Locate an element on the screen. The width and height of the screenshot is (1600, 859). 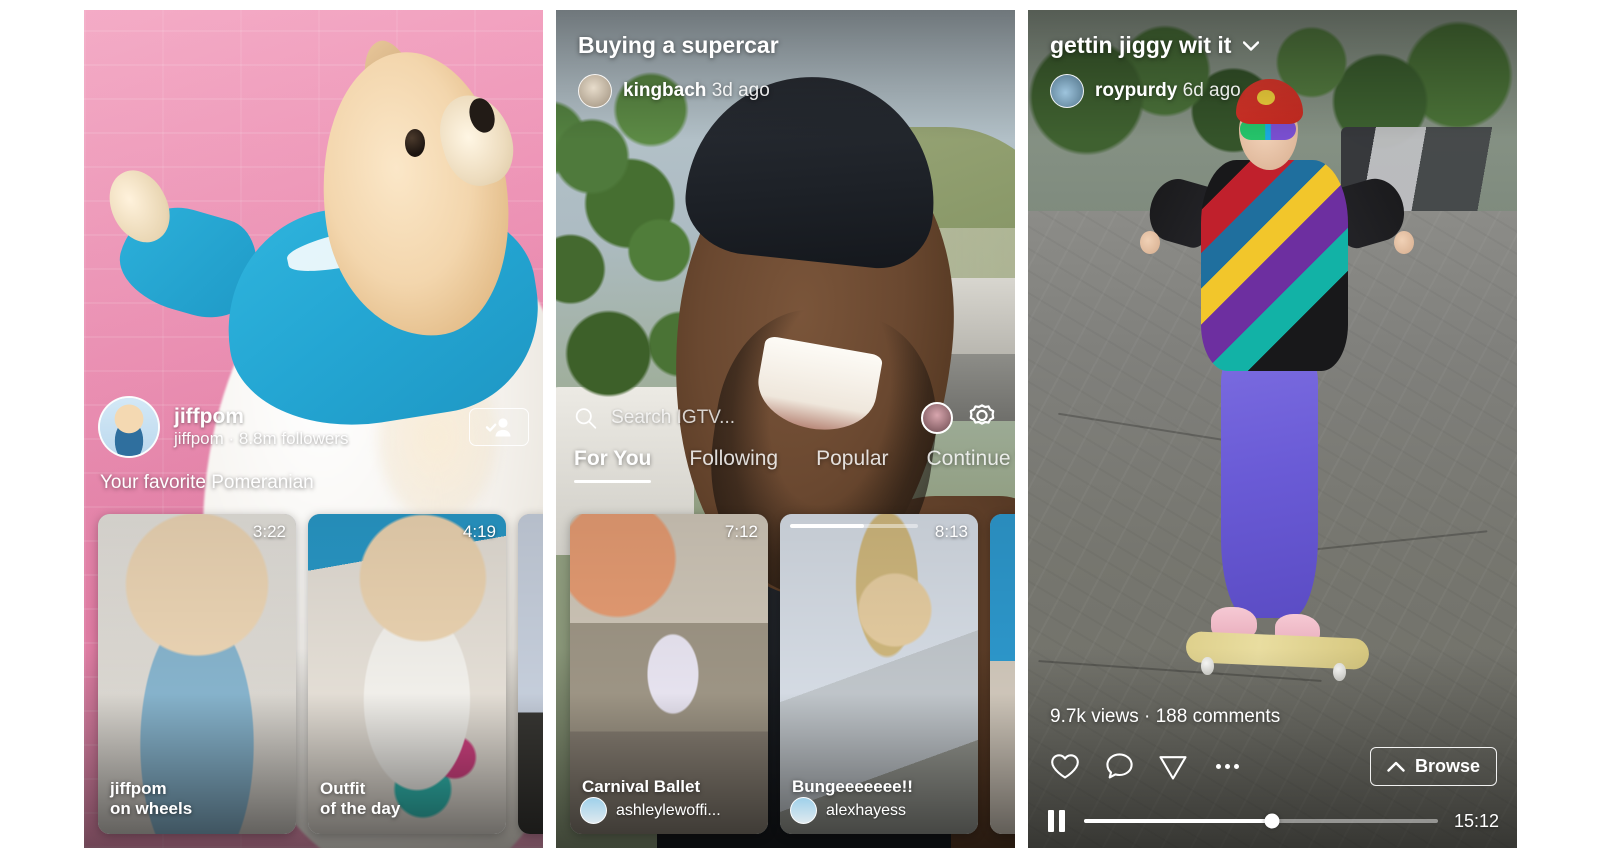
avatar-image is located at coordinates (129, 427).